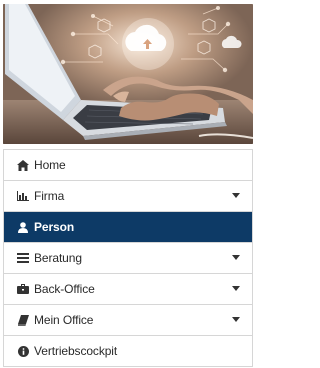 The height and width of the screenshot is (368, 320). What do you see at coordinates (50, 165) in the screenshot?
I see `menu-item-label: Home` at bounding box center [50, 165].